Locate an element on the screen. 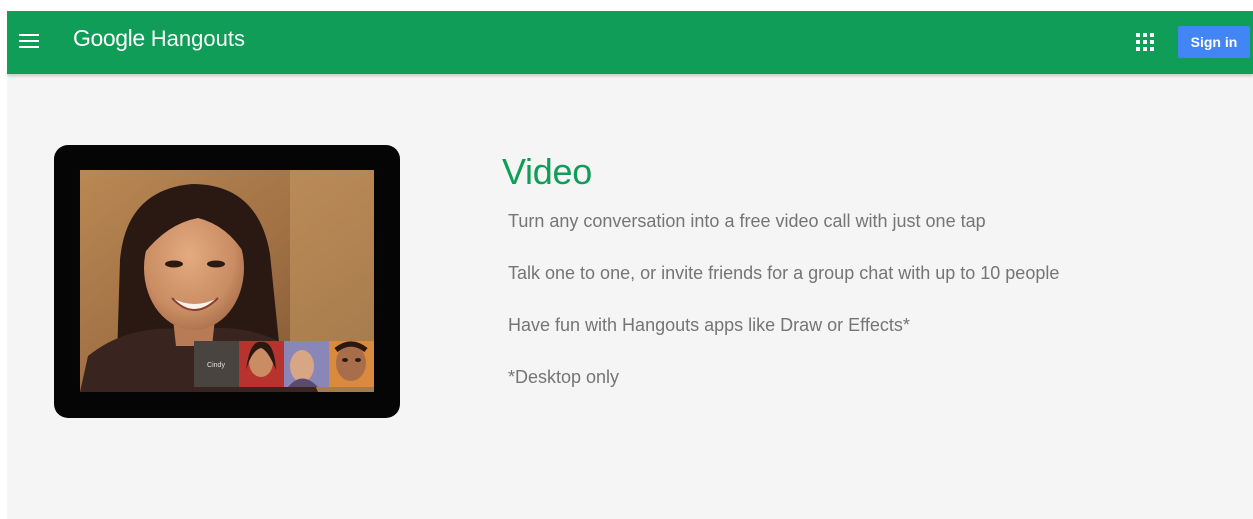 The width and height of the screenshot is (1253, 519). video-call-preview: Cindy is located at coordinates (227, 281).